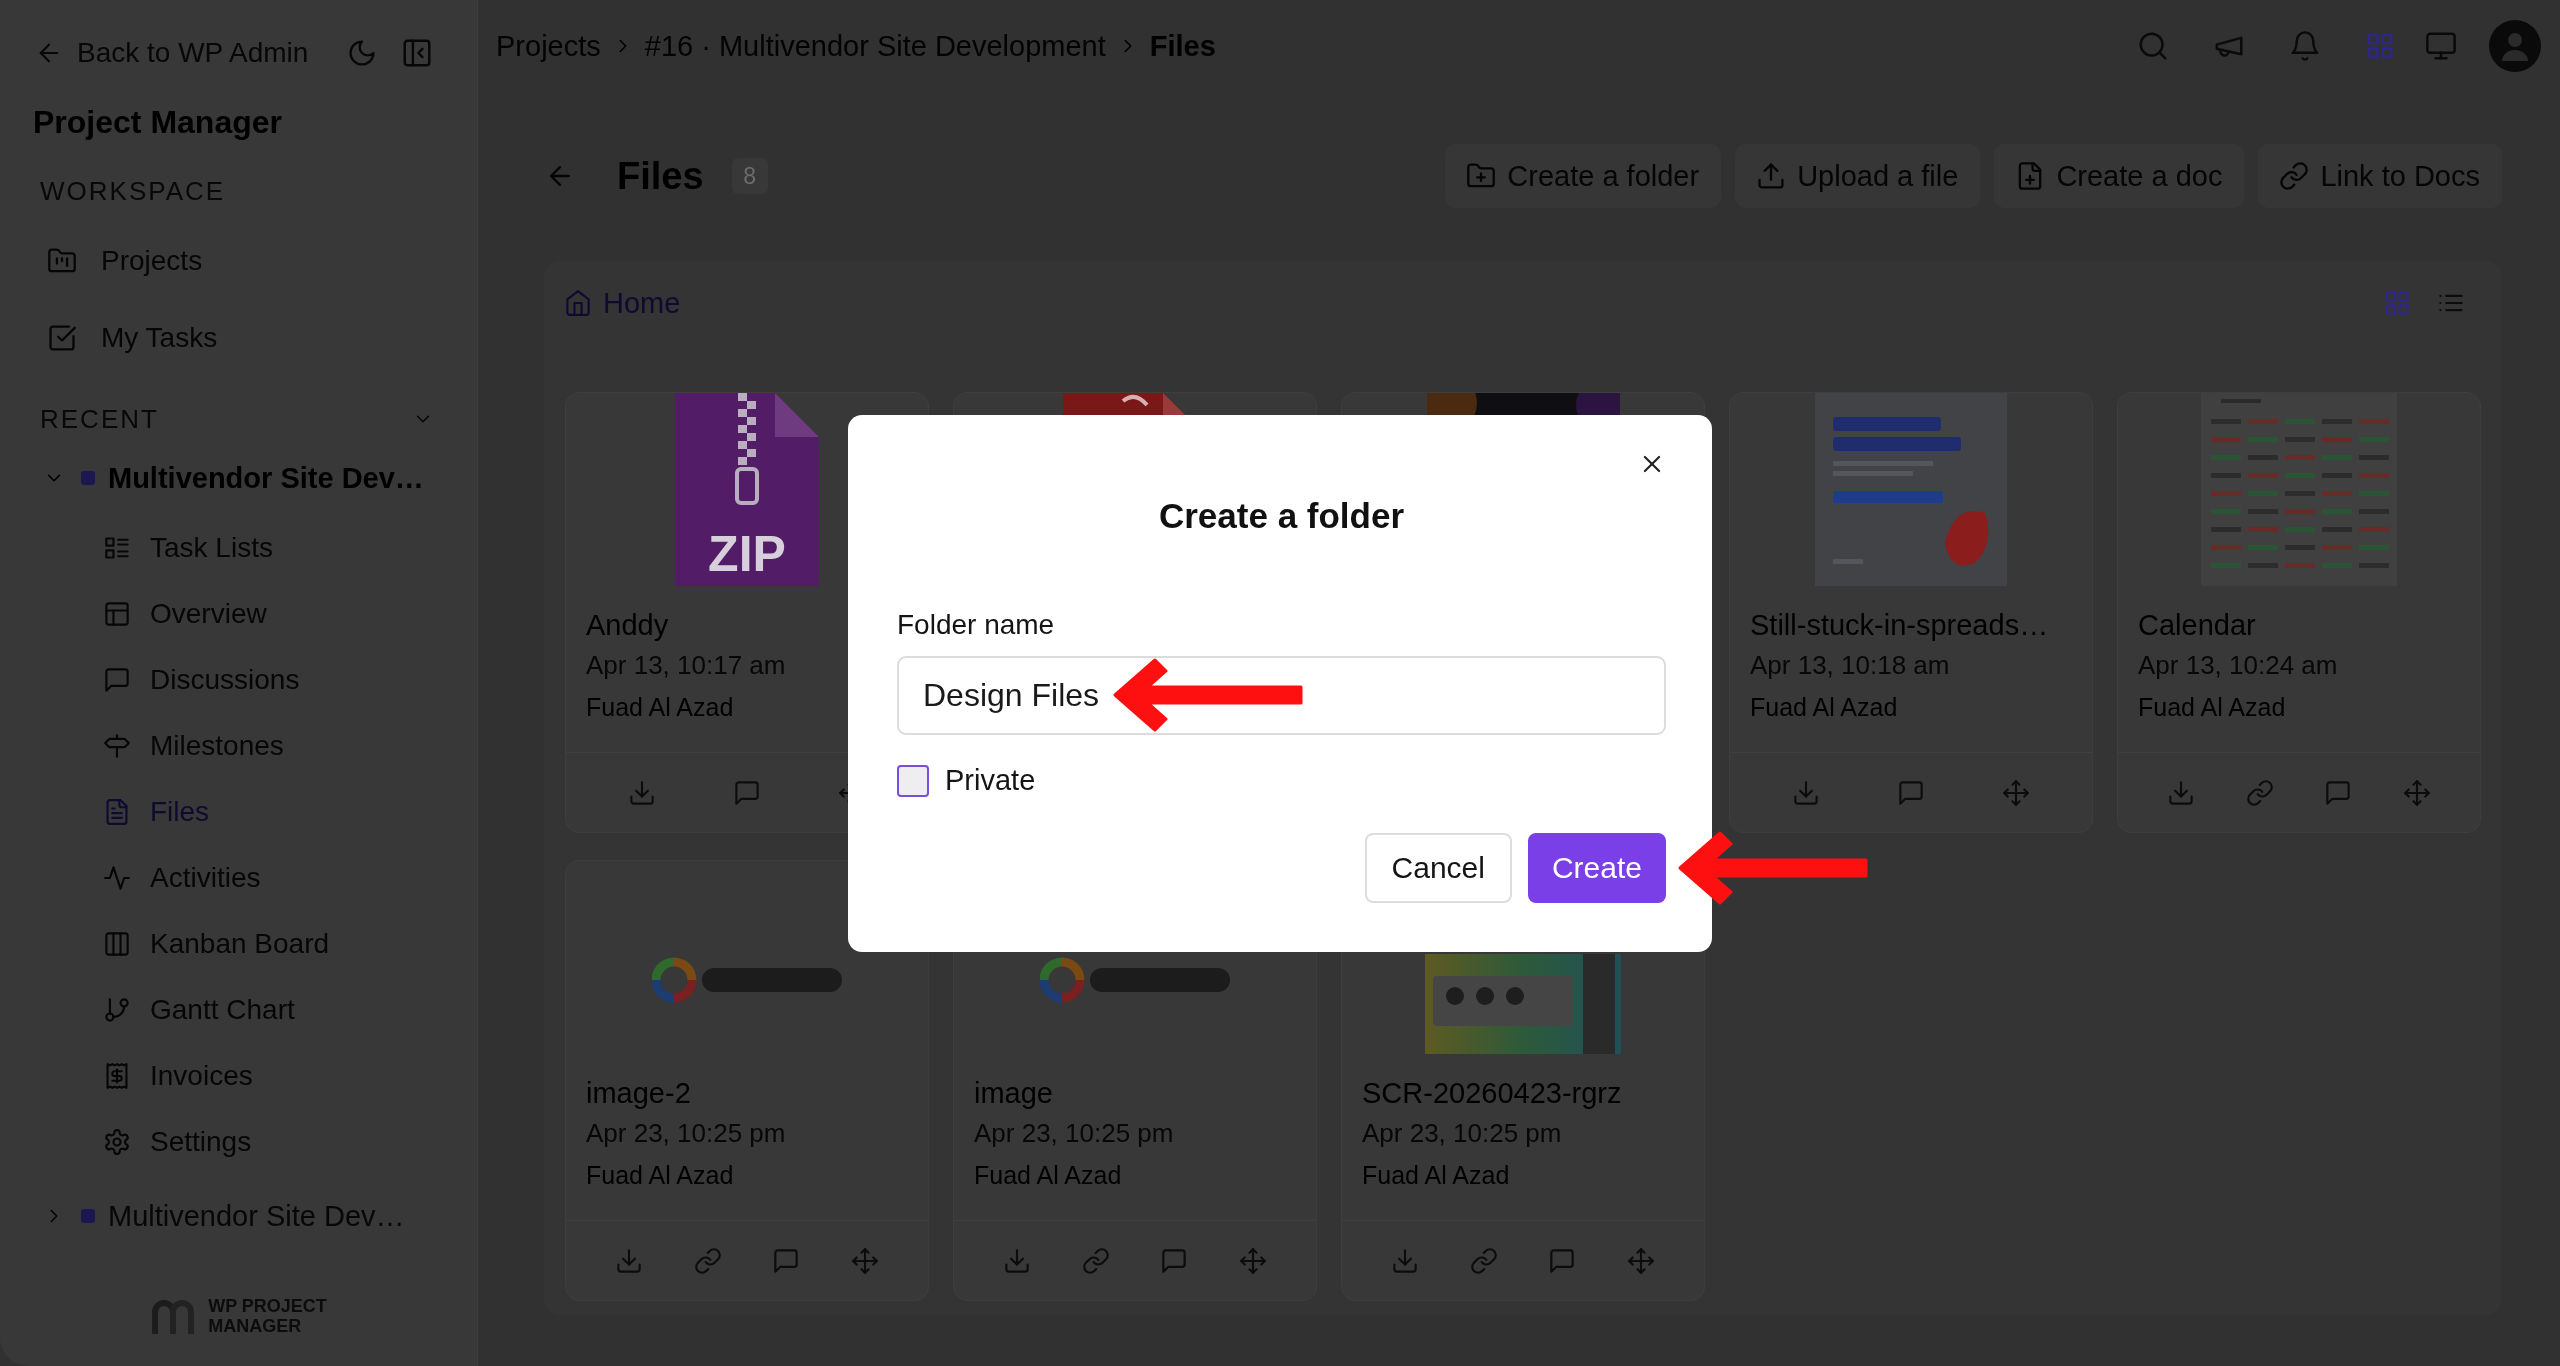 Image resolution: width=2560 pixels, height=1366 pixels. Describe the element at coordinates (747, 489) in the screenshot. I see `zip-file-icon: ZIP` at that location.